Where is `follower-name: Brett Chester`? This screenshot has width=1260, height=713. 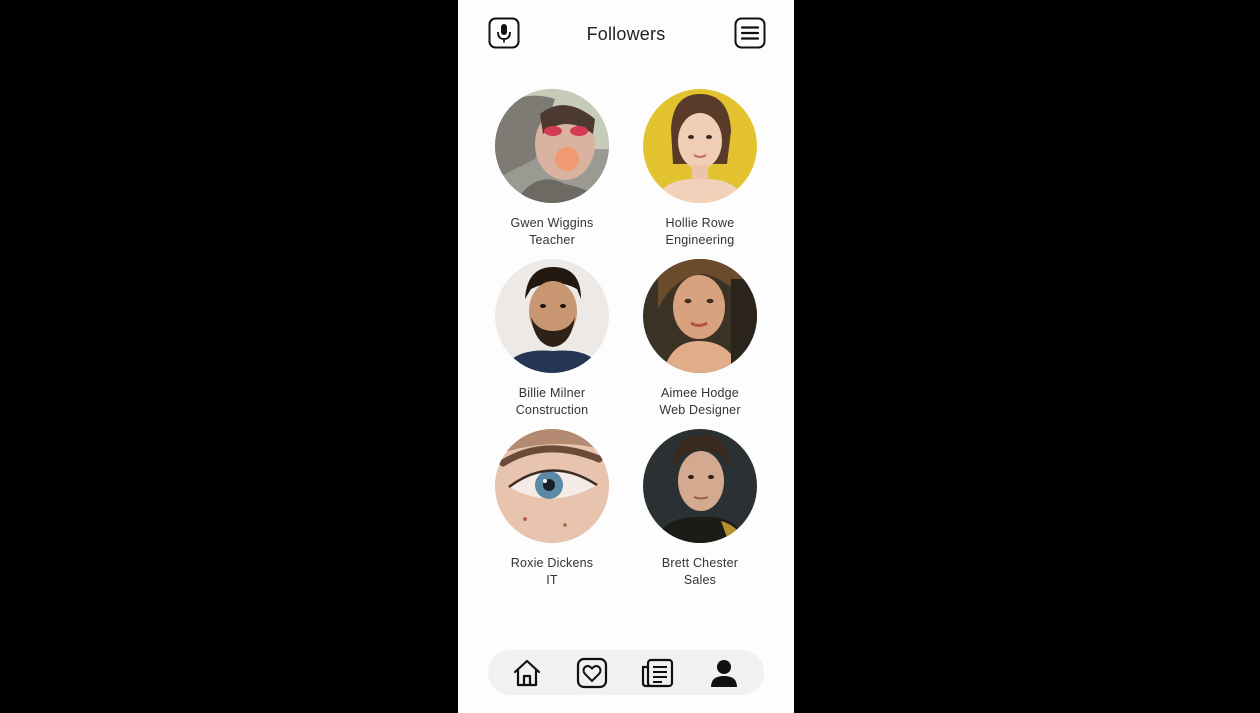 follower-name: Brett Chester is located at coordinates (700, 563).